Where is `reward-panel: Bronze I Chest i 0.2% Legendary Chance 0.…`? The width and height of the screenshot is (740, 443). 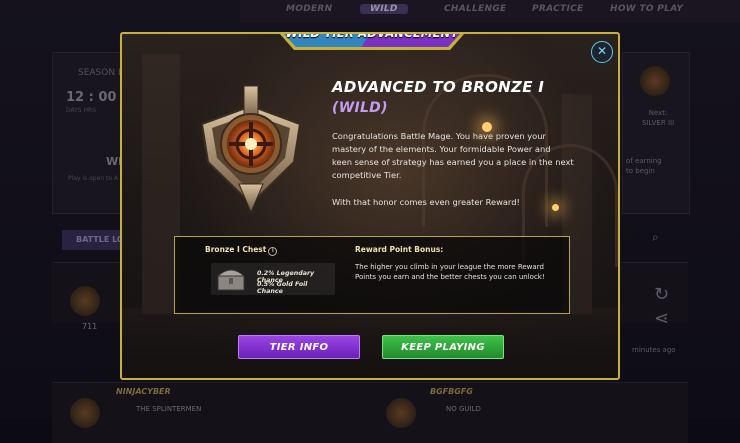
reward-panel: Bronze I Chest i 0.2% Legendary Chance 0.… is located at coordinates (372, 275).